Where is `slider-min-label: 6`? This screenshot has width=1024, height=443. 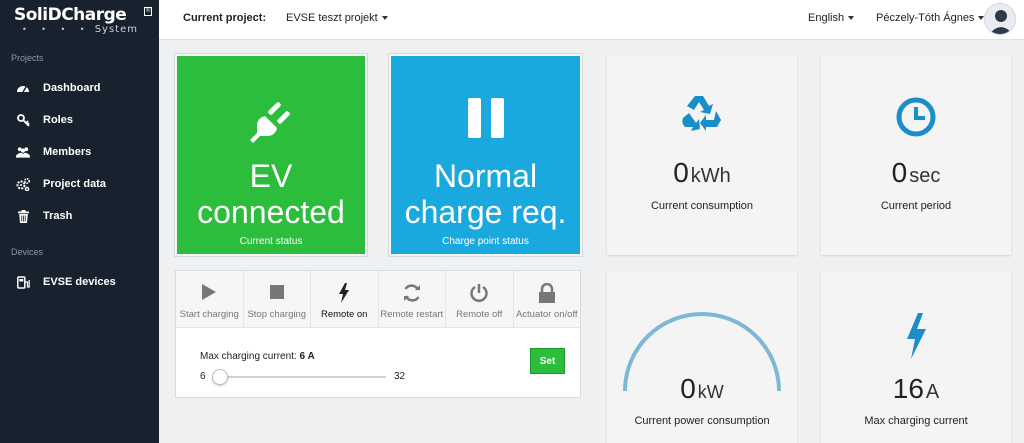
slider-min-label: 6 is located at coordinates (203, 376).